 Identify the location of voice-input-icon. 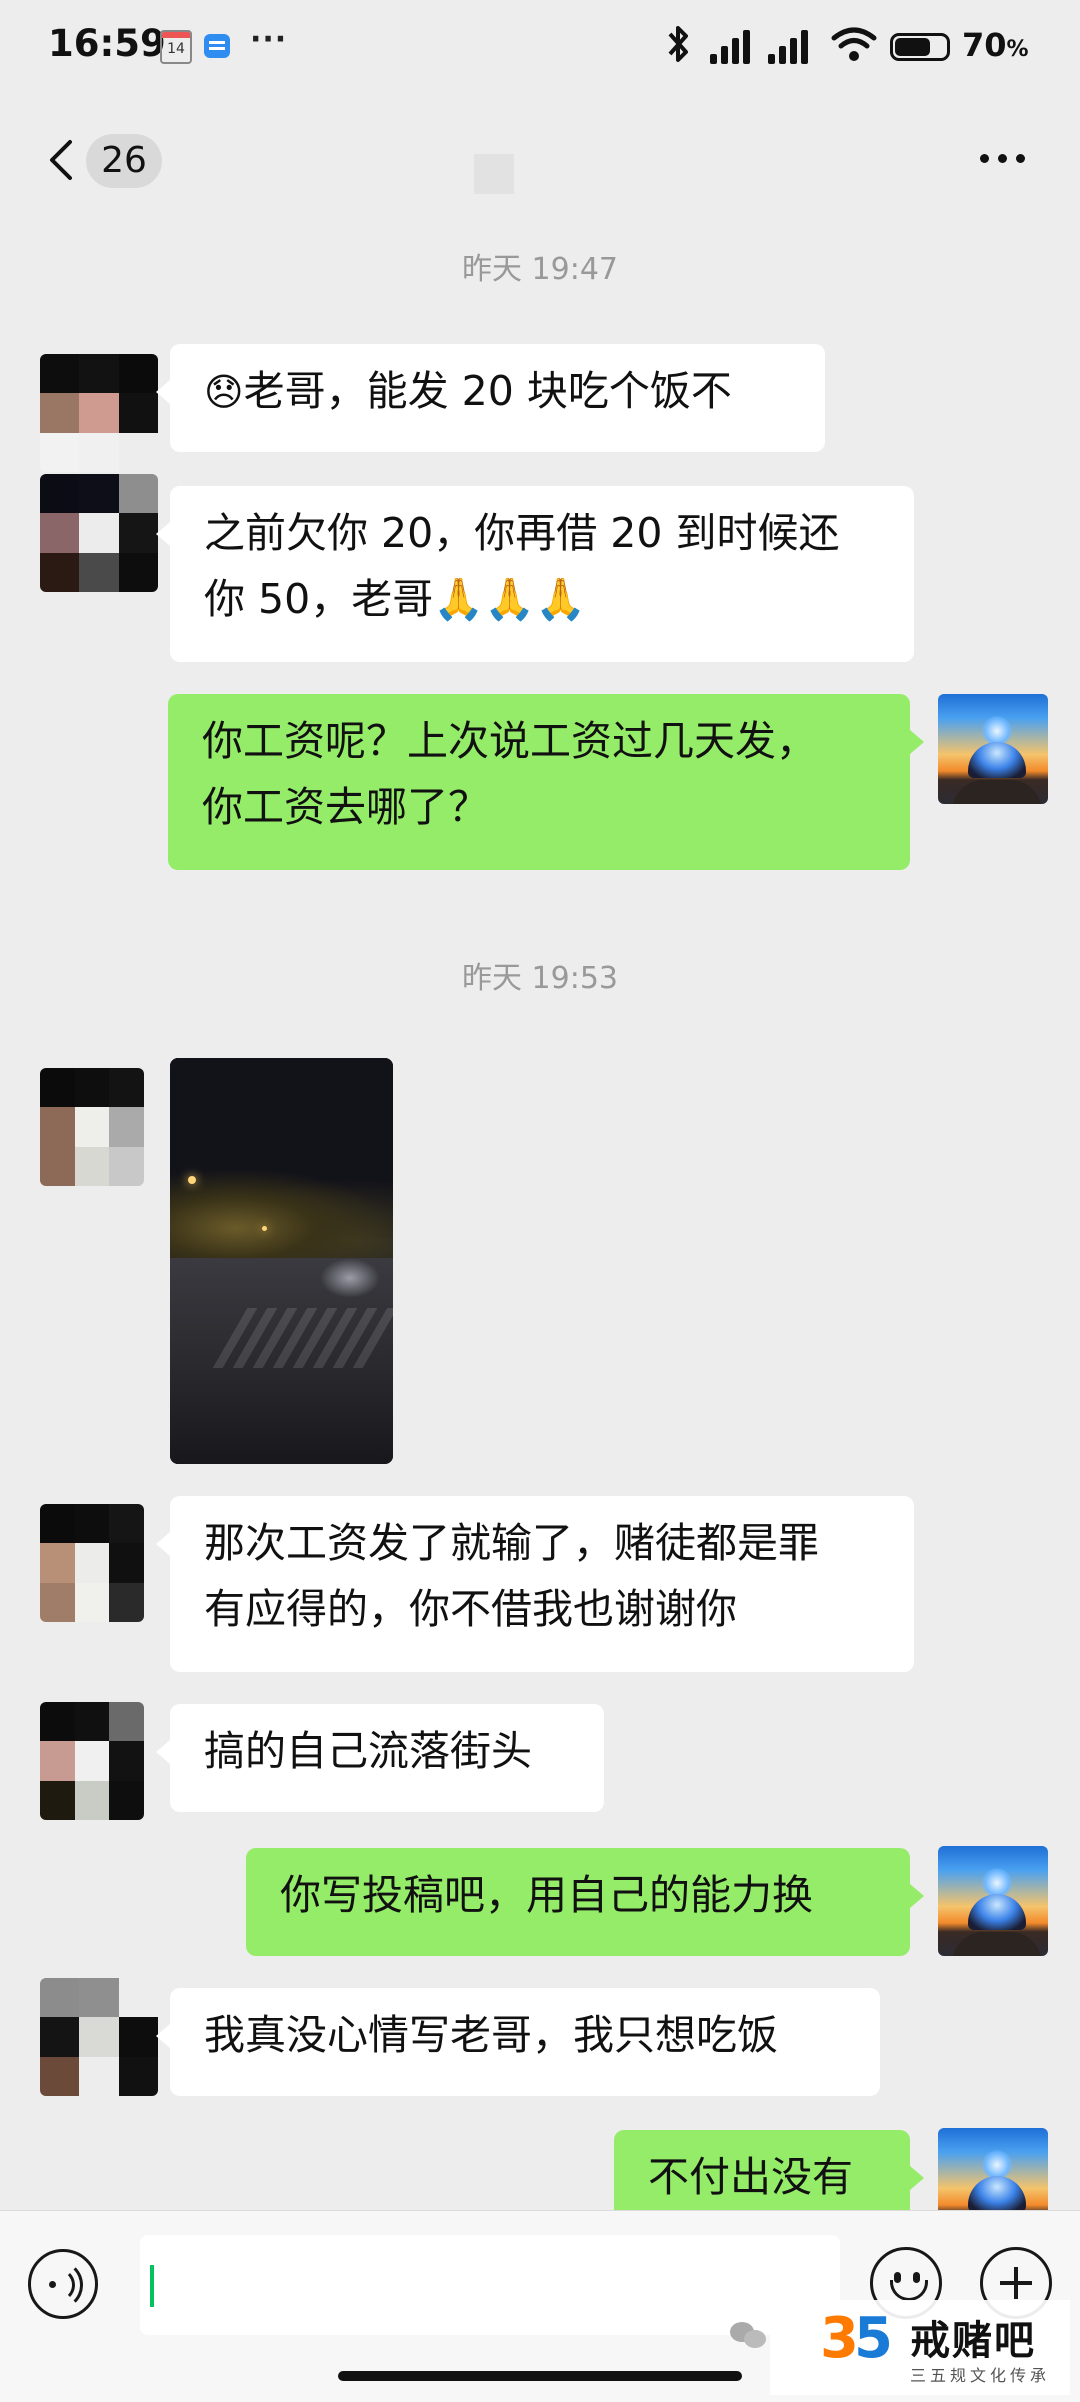
(63, 2284).